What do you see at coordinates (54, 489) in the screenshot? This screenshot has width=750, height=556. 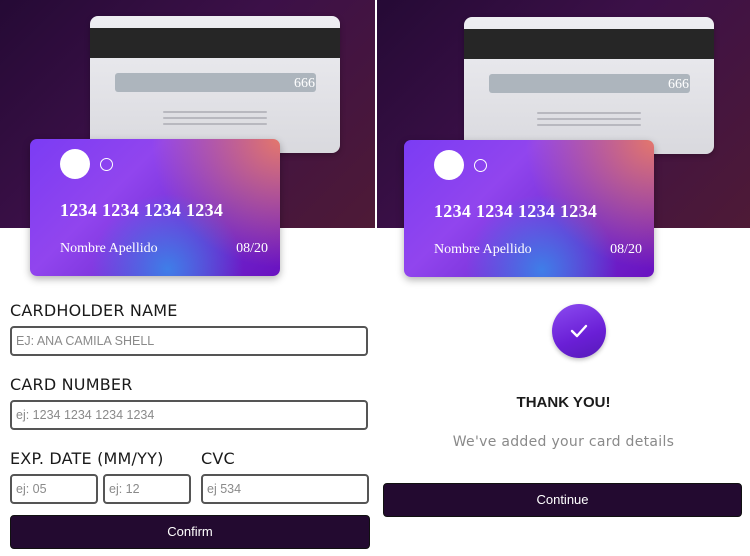 I see `exp-month-input` at bounding box center [54, 489].